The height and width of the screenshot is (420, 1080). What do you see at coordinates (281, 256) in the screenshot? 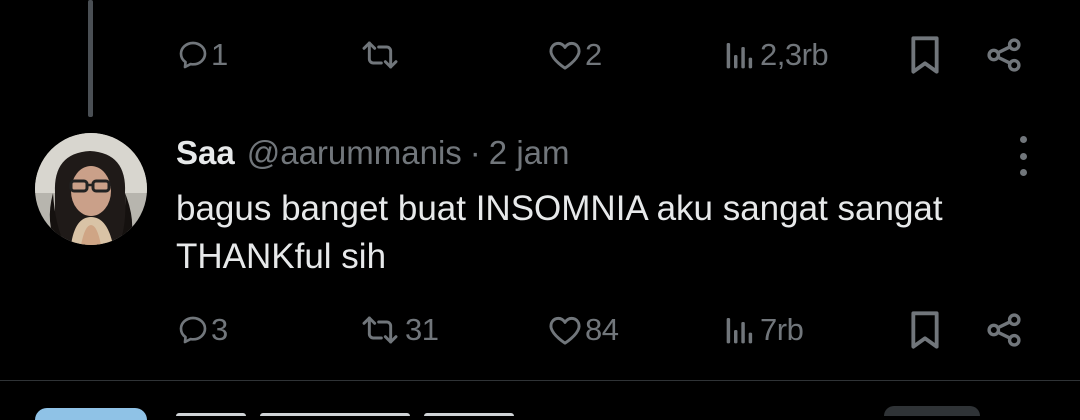
I see `tweet-text-line: THANKful sih` at bounding box center [281, 256].